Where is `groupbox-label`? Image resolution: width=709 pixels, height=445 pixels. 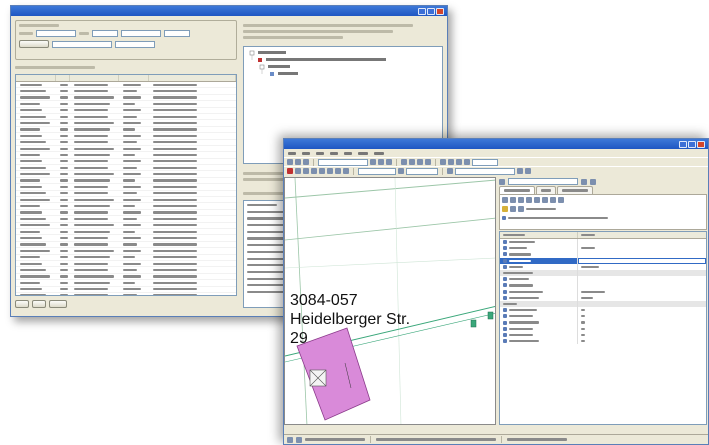 groupbox-label is located at coordinates (39, 25).